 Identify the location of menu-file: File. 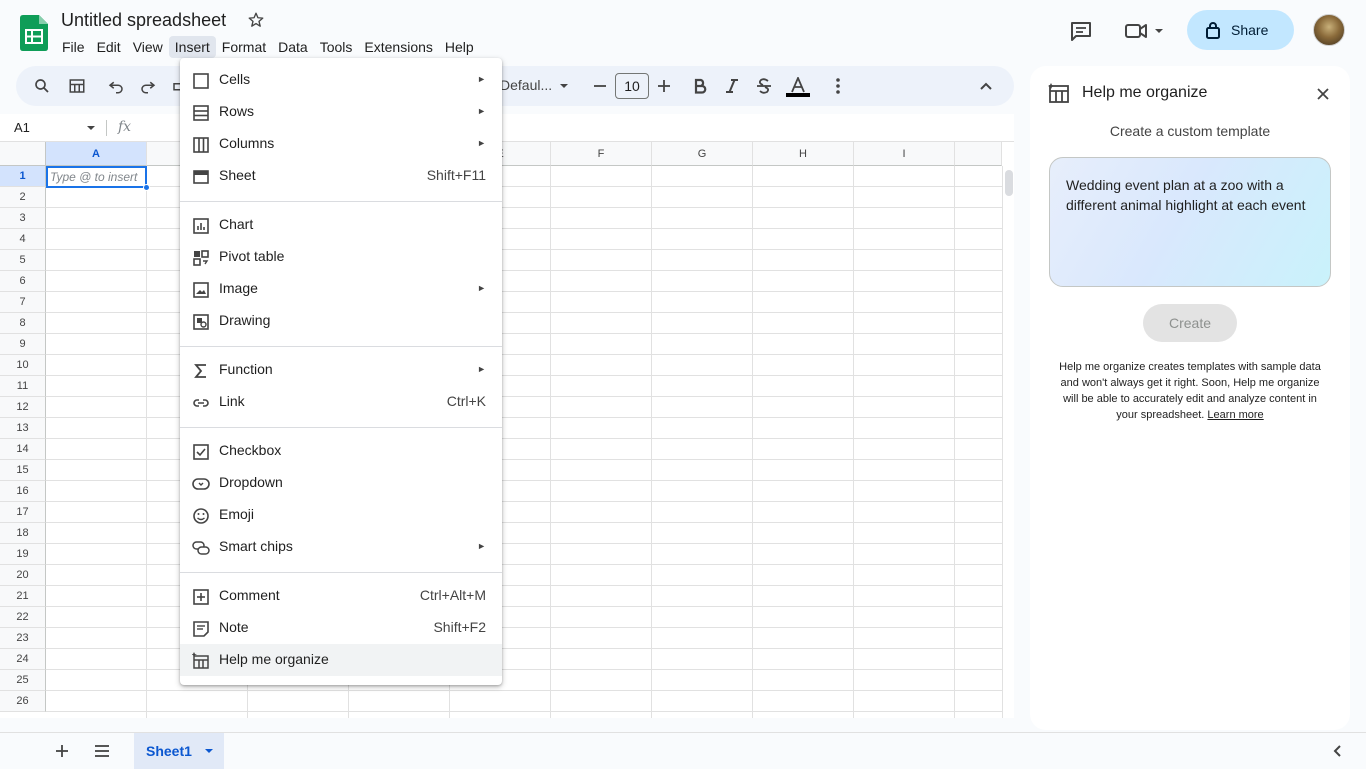
(73, 47).